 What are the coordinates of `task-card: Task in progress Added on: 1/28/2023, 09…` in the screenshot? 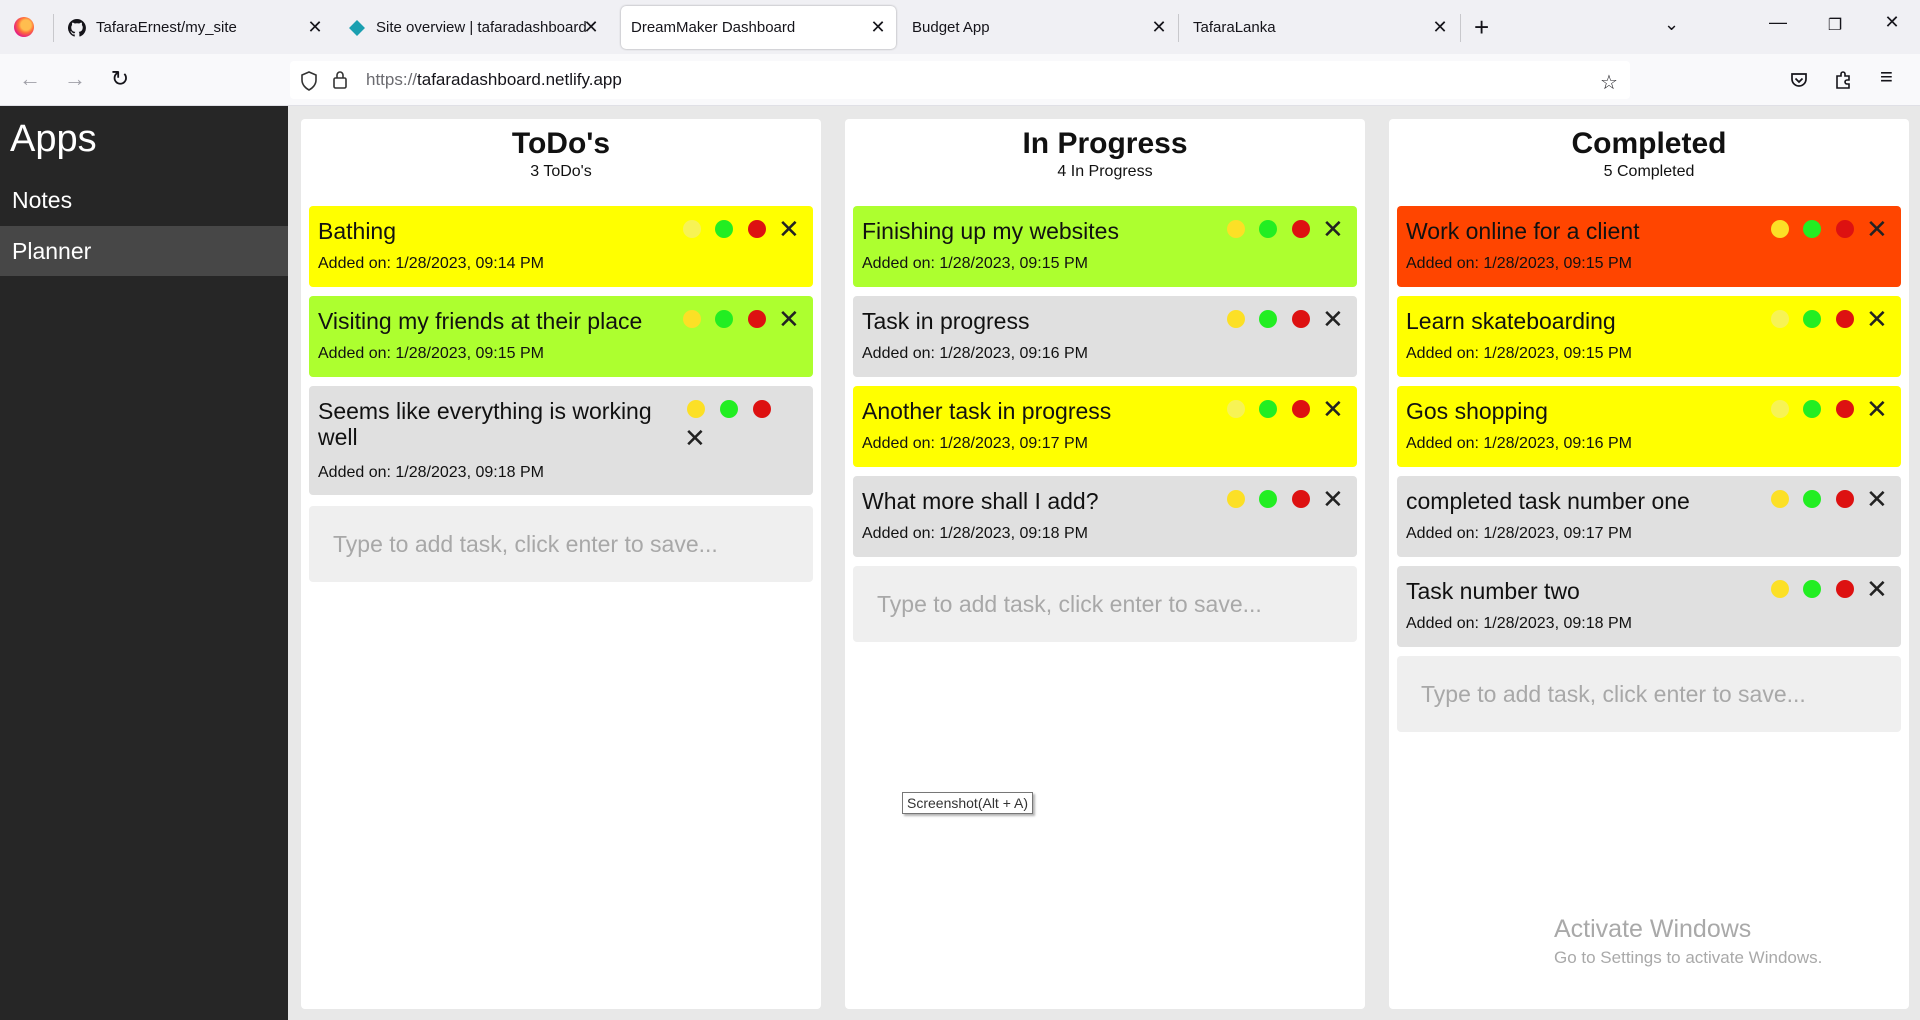 It's located at (1105, 336).